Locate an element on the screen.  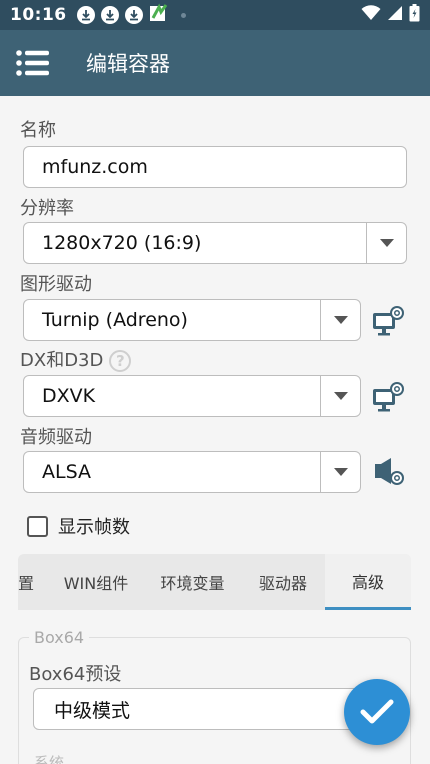
dx-d3d-settings-button is located at coordinates (389, 396).